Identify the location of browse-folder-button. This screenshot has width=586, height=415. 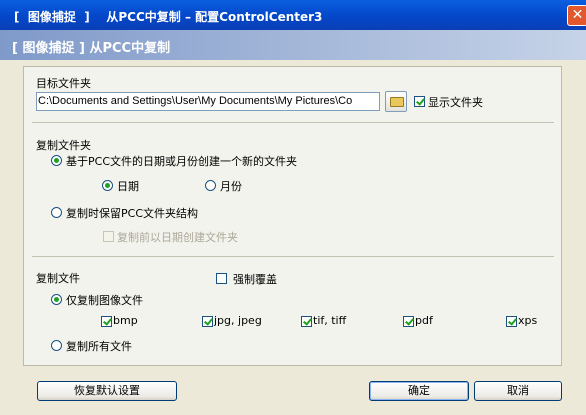
(396, 101).